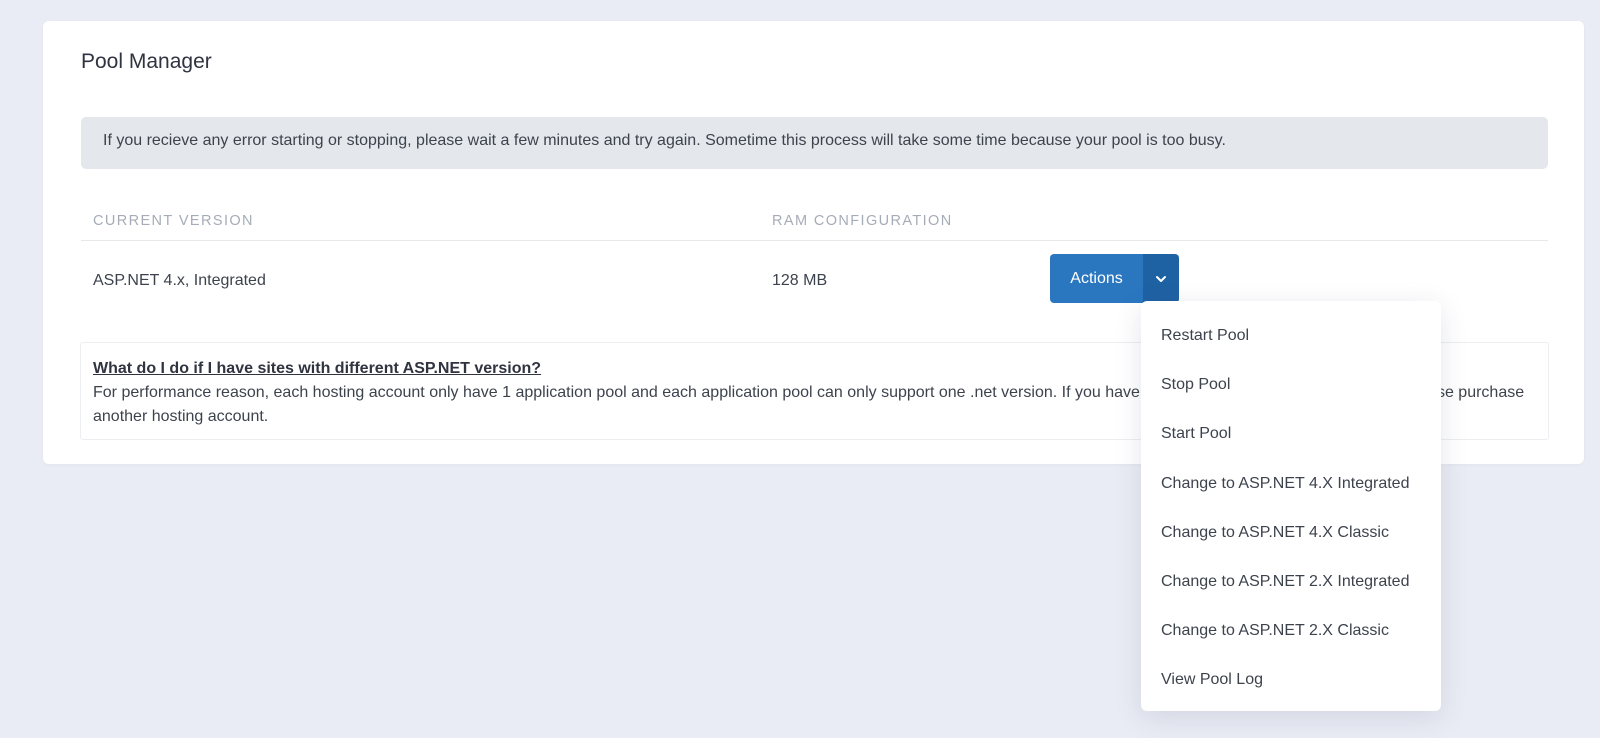  Describe the element at coordinates (1291, 433) in the screenshot. I see `menu-item-start-pool: Start Pool` at that location.